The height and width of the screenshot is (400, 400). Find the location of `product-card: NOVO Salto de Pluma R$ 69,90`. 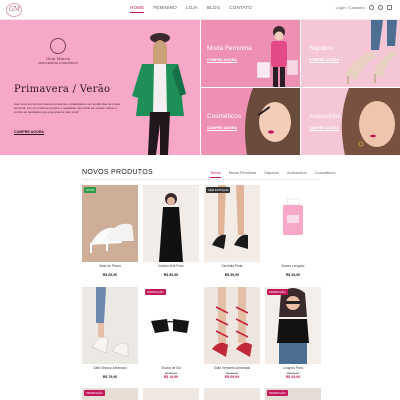

product-card: NOVO Salto de Pluma R$ 69,90 is located at coordinates (110, 234).